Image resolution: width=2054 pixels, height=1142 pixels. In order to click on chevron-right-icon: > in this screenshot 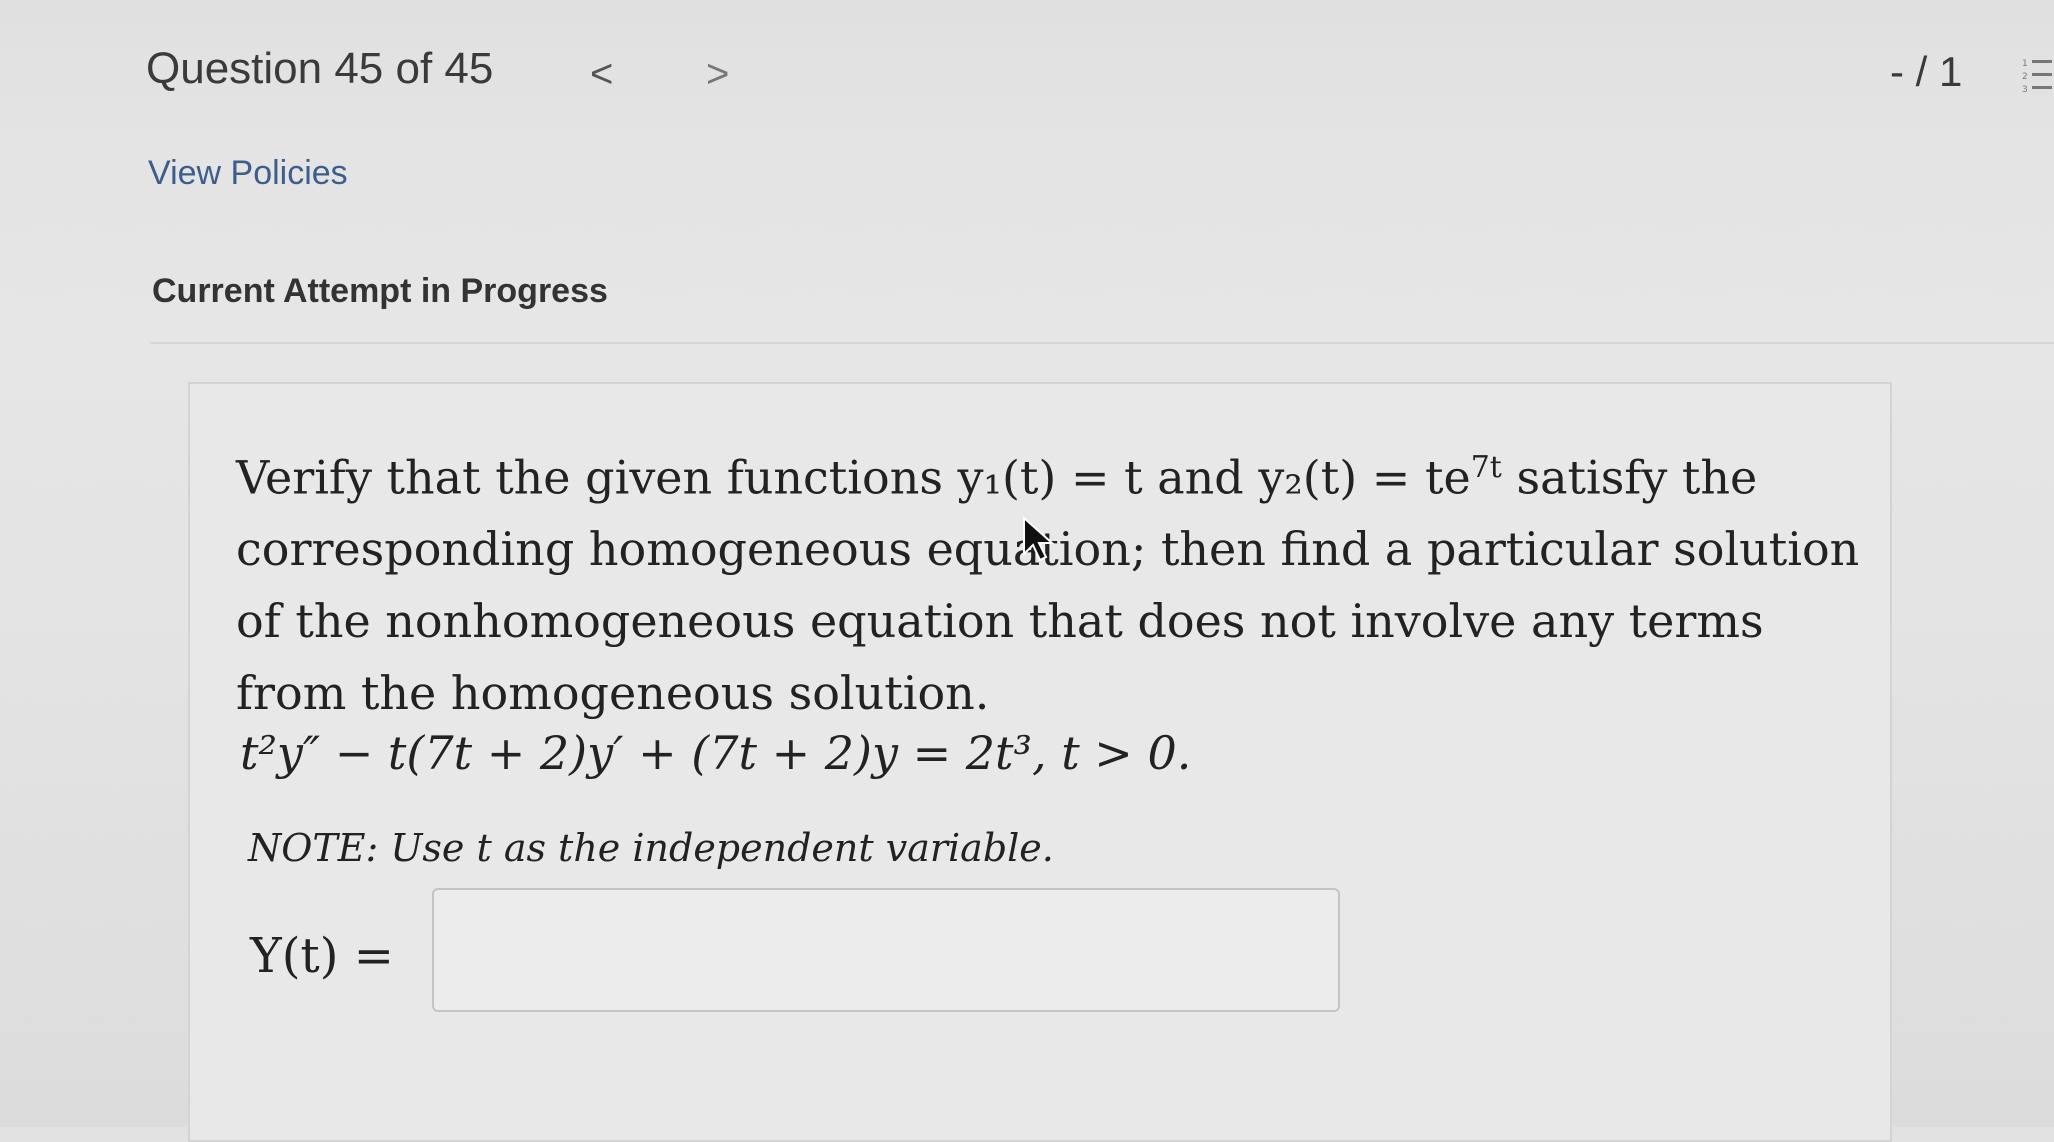, I will do `click(718, 74)`.